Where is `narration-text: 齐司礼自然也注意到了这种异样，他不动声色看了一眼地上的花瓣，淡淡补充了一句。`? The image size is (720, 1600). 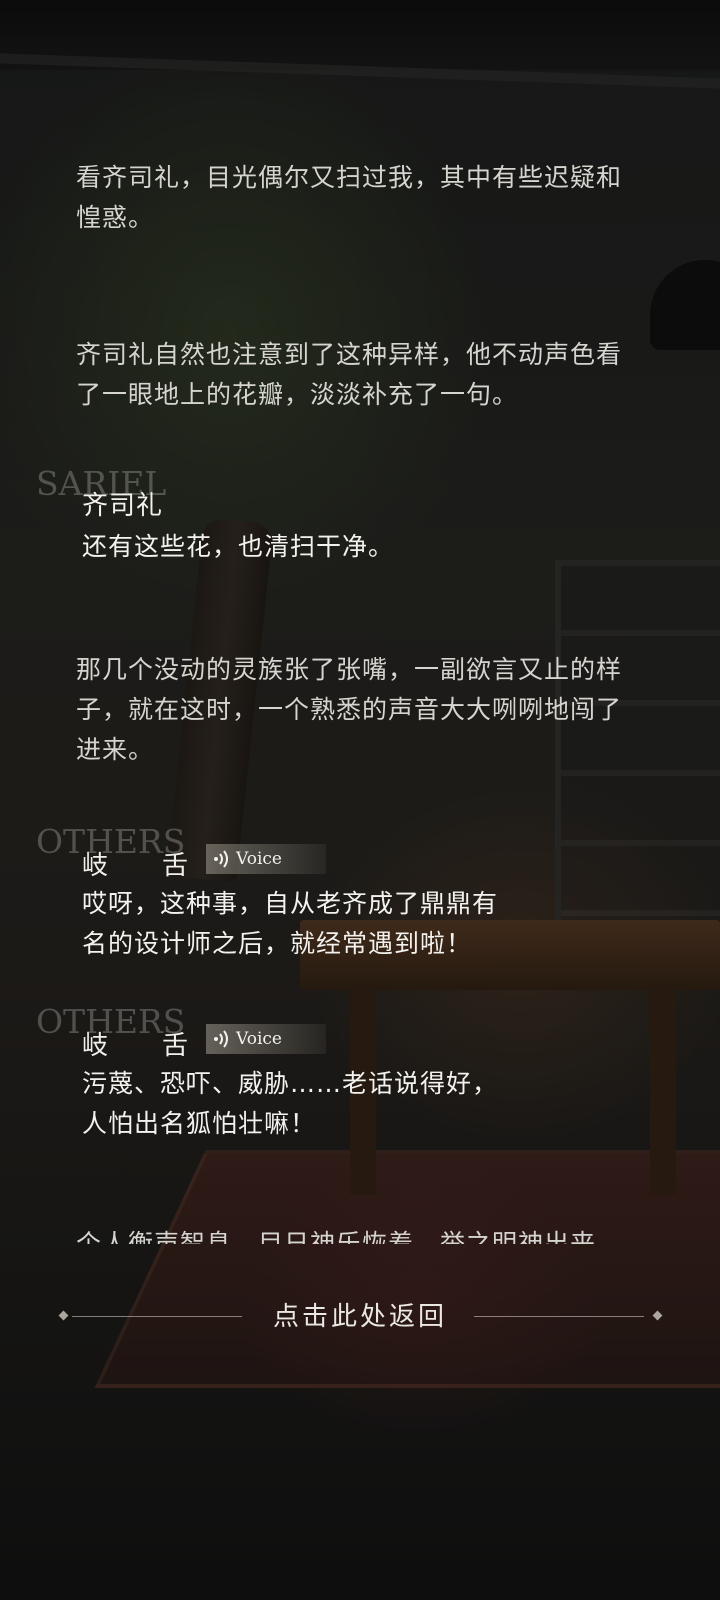
narration-text: 齐司礼自然也注意到了这种异样，他不动声色看了一眼地上的花瓣，淡淡补充了一句。 is located at coordinates (349, 374).